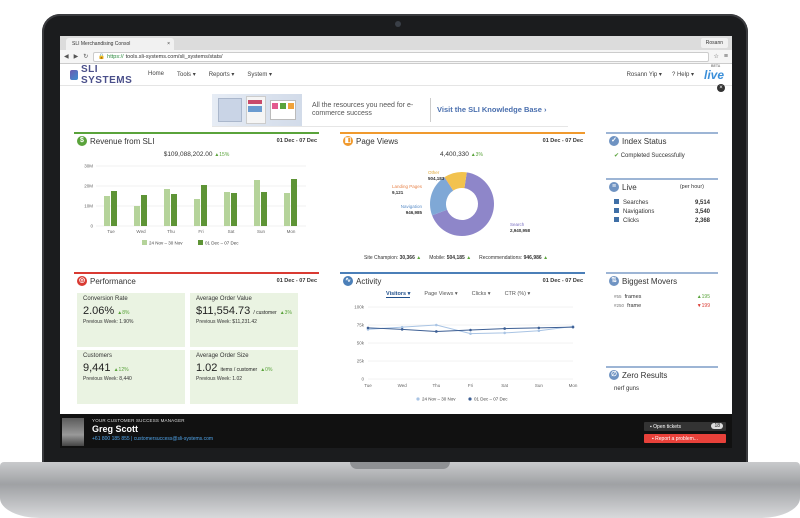 The image size is (800, 518). What do you see at coordinates (685, 426) in the screenshot?
I see `open-tickets-button: ▪ Open tickets 18` at bounding box center [685, 426].